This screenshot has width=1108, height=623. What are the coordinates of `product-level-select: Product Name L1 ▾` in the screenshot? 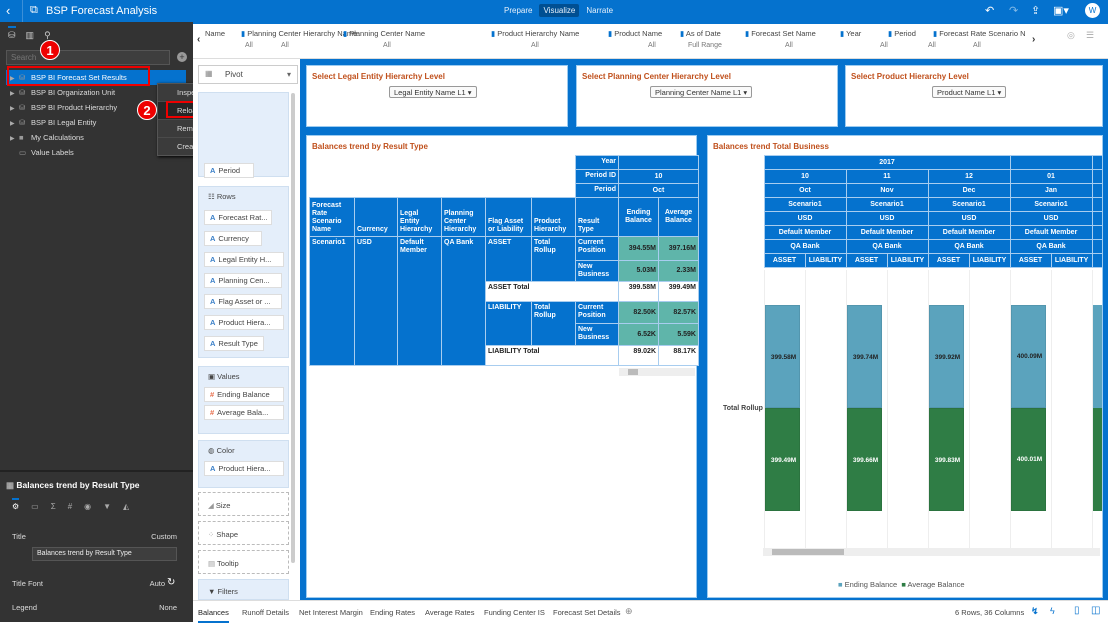 It's located at (969, 92).